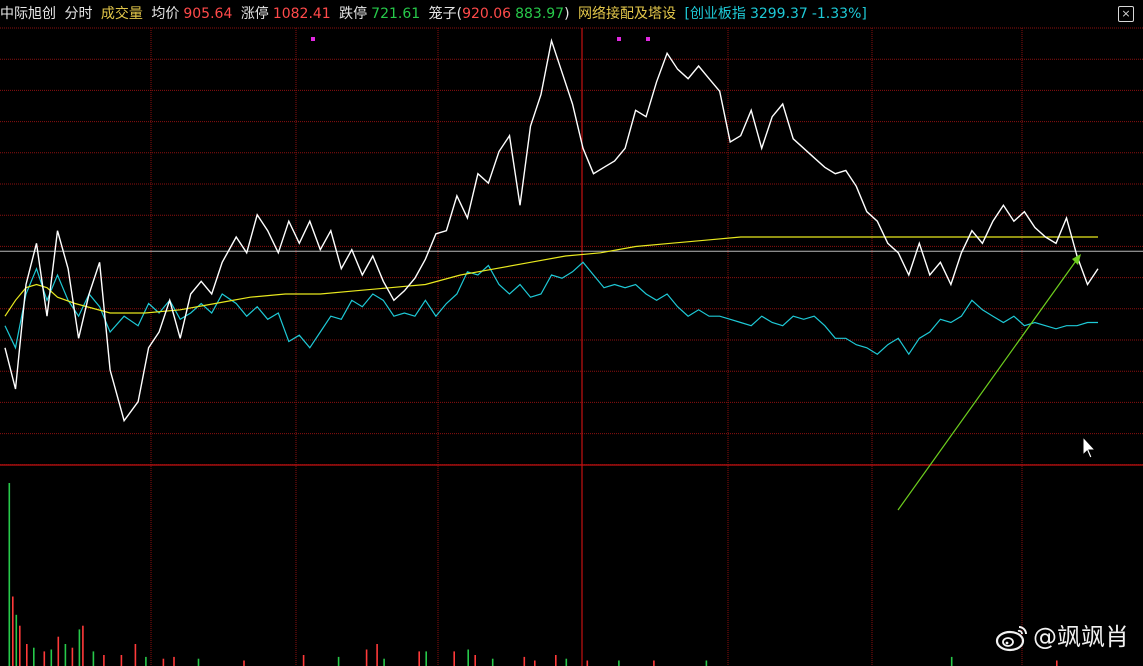  Describe the element at coordinates (864, 14) in the screenshot. I see `index-close: ]` at that location.